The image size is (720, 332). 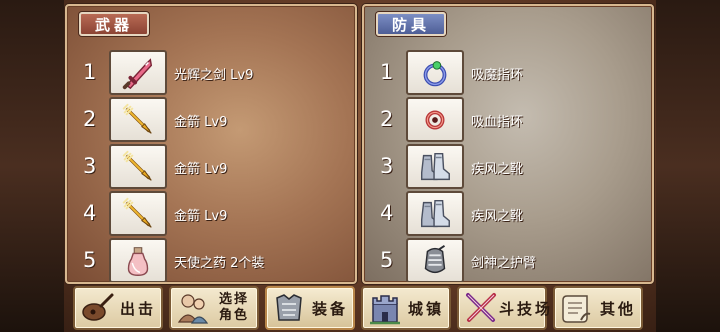 I want to click on gauntlet-icon, so click(x=435, y=258).